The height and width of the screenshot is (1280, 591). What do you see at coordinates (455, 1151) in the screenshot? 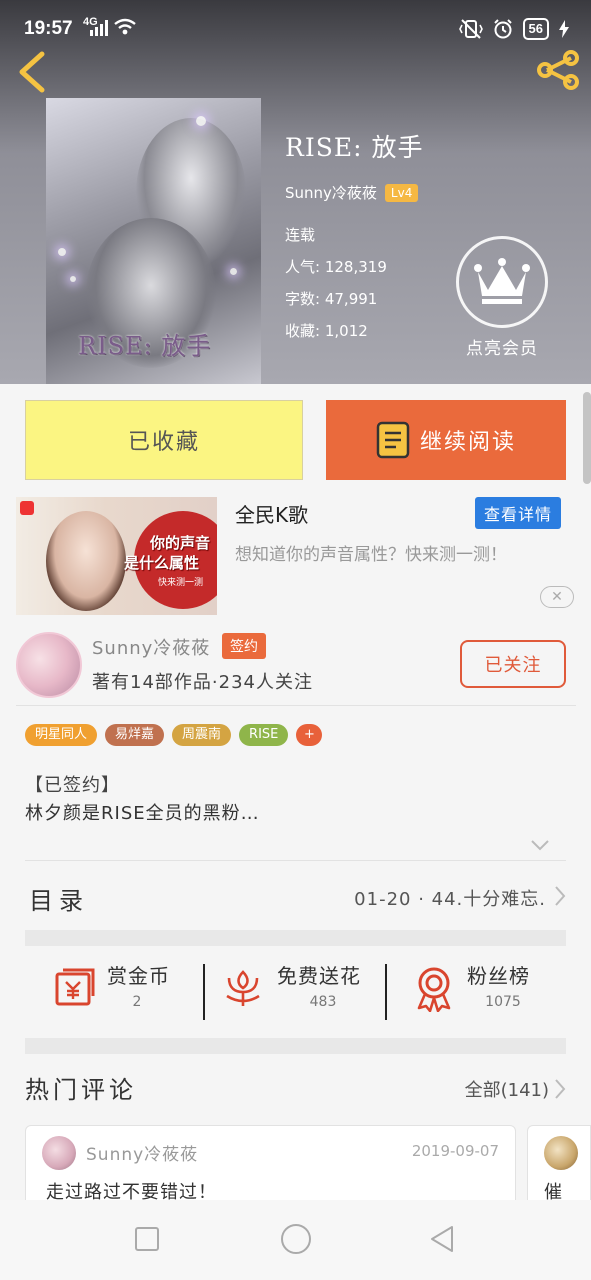
I see `comment-date: 2019-09-07` at bounding box center [455, 1151].